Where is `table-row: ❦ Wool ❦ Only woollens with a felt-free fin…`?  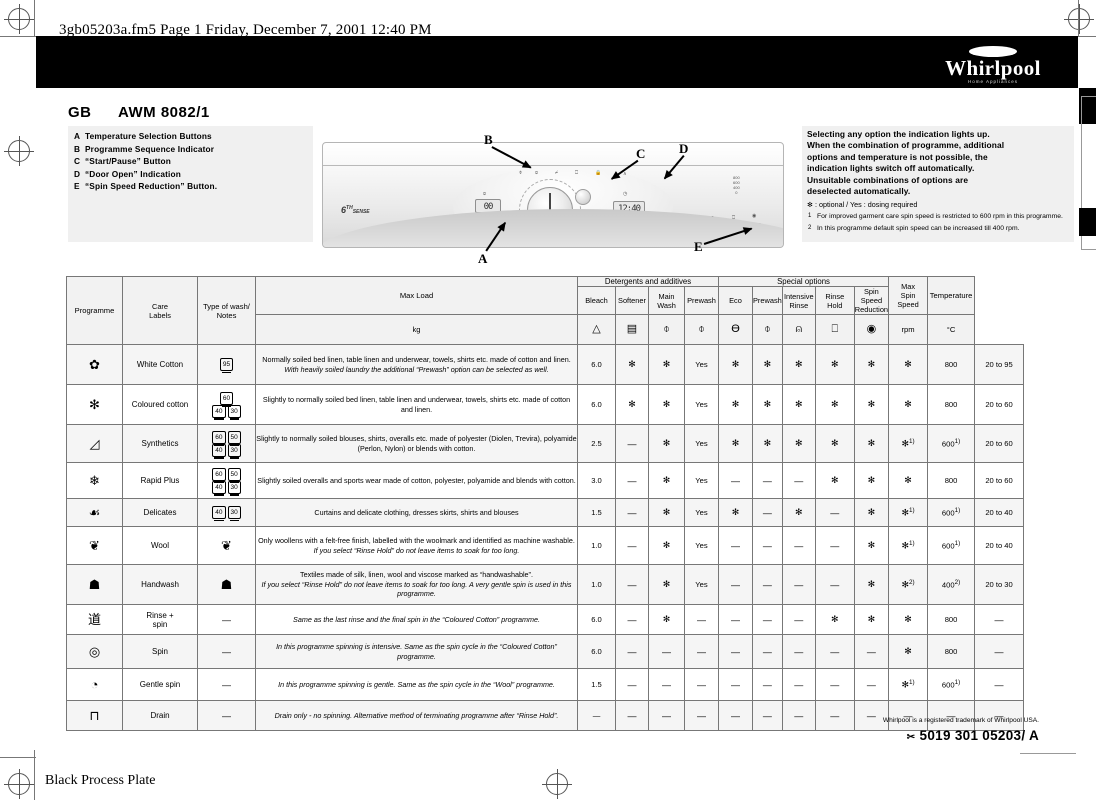 table-row: ❦ Wool ❦ Only woollens with a felt-free fin… is located at coordinates (545, 545).